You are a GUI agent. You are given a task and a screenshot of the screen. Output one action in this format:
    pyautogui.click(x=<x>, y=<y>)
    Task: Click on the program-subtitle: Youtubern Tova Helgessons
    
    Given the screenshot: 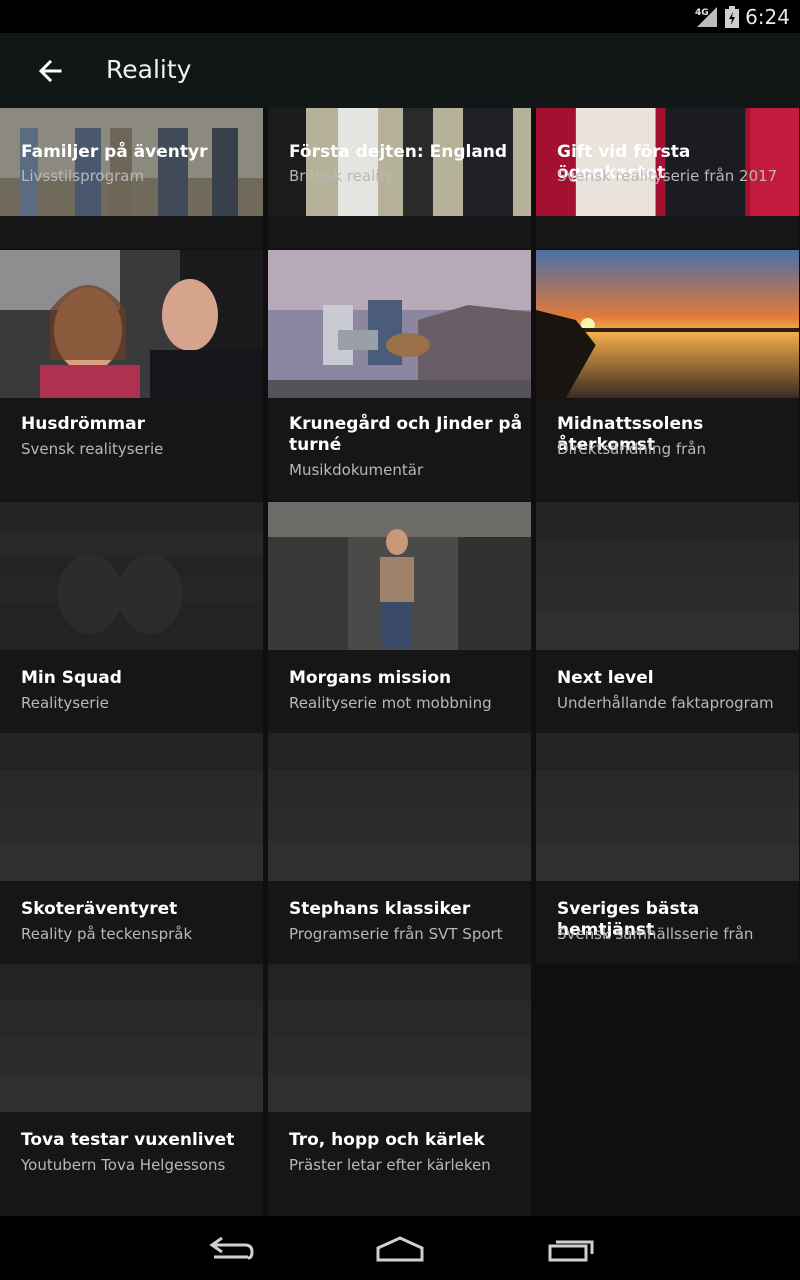 What is the action you would take?
    pyautogui.click(x=123, y=1165)
    